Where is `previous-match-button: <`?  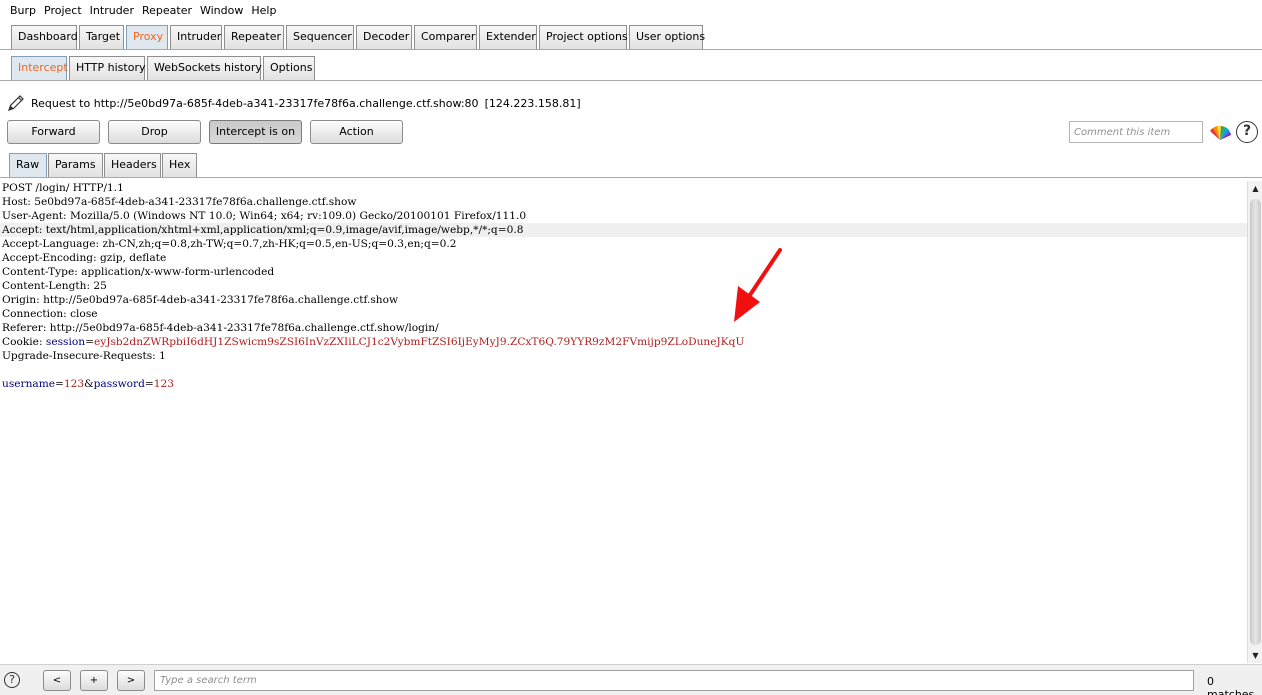
previous-match-button: < is located at coordinates (57, 680).